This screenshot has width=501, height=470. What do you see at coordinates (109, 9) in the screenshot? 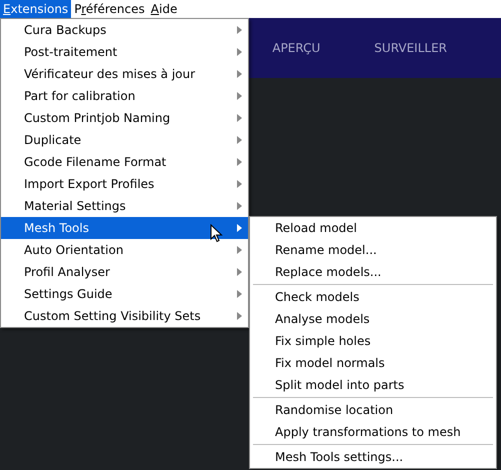
I see `menu-bar-item: Préférences` at bounding box center [109, 9].